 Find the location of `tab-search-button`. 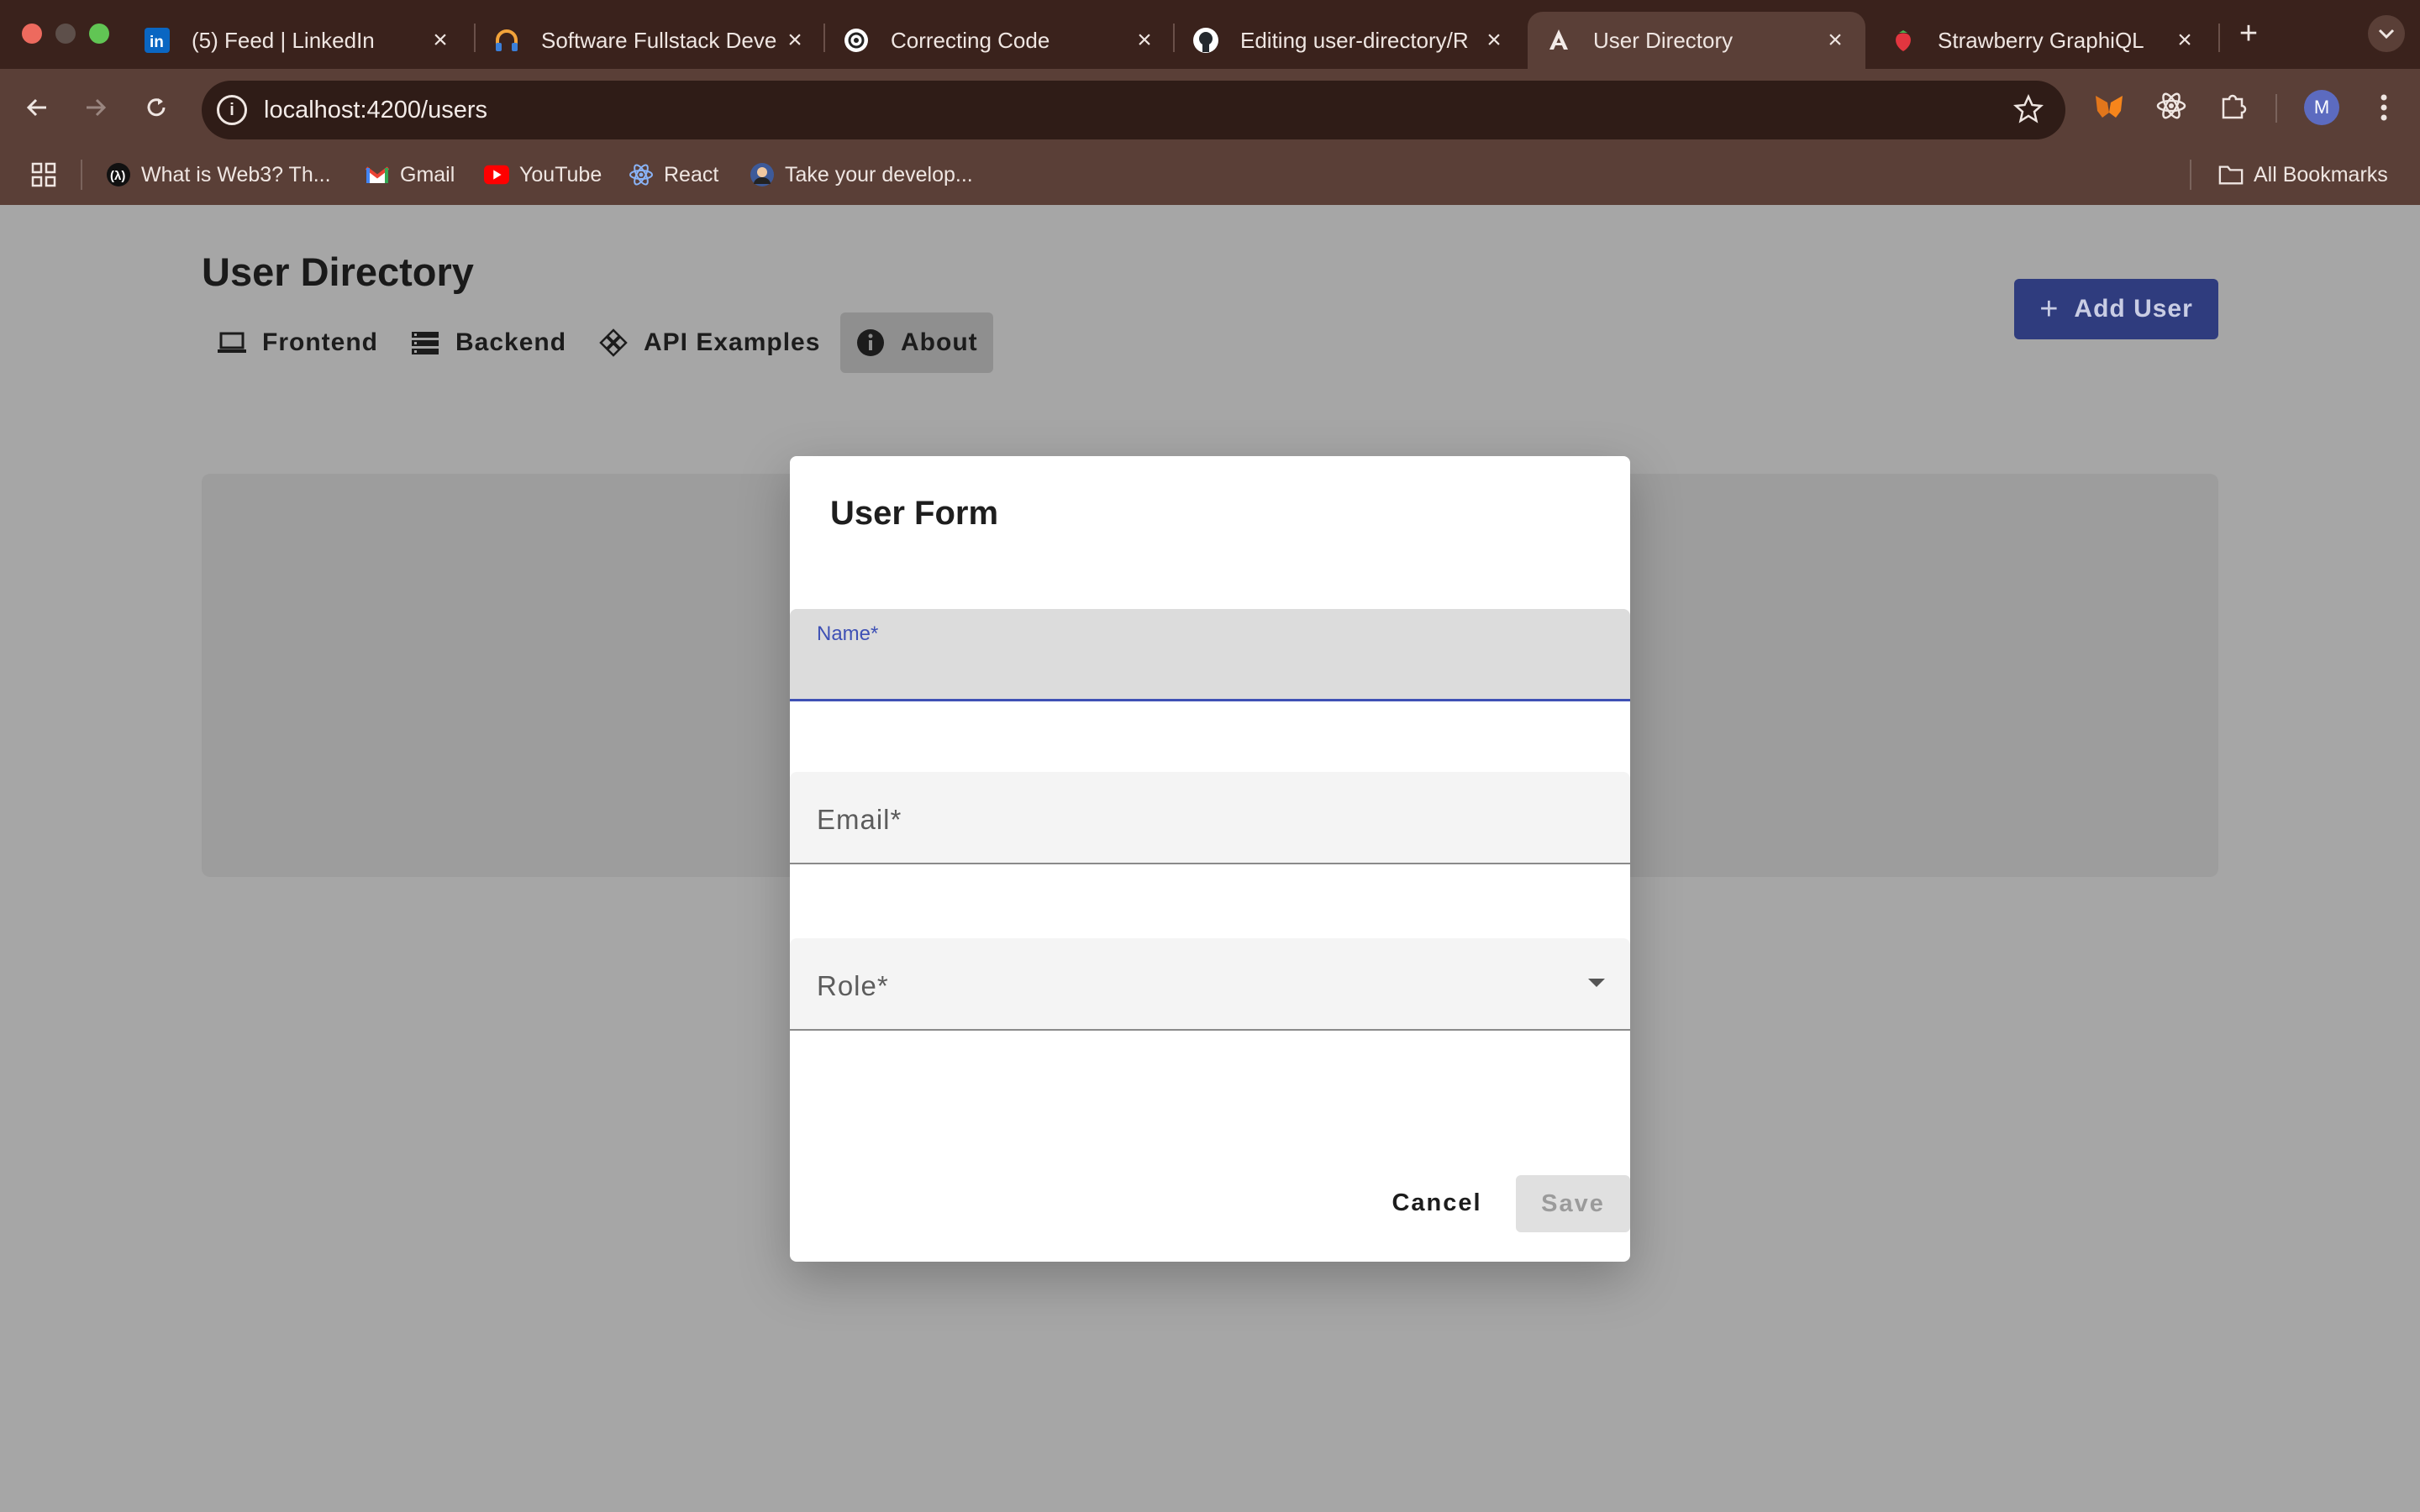

tab-search-button is located at coordinates (2387, 33).